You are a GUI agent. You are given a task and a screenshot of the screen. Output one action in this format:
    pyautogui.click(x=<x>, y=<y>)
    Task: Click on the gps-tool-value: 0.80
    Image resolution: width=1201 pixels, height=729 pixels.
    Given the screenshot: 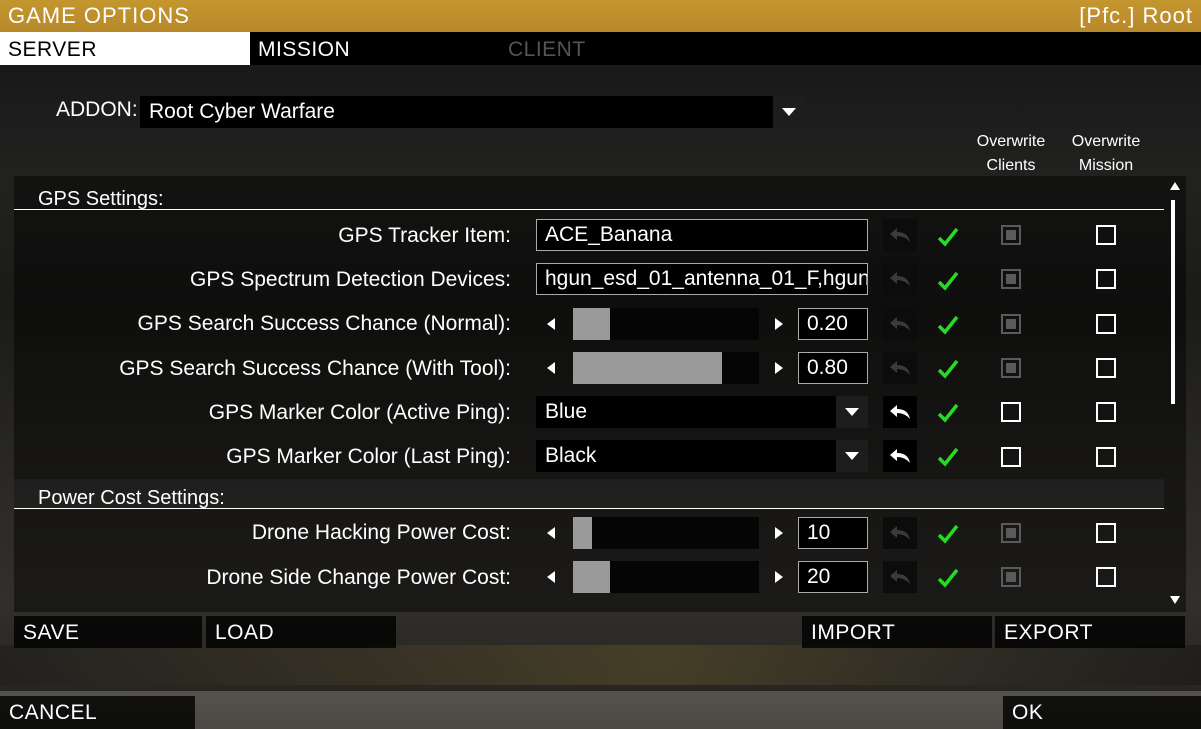 What is the action you would take?
    pyautogui.click(x=833, y=368)
    